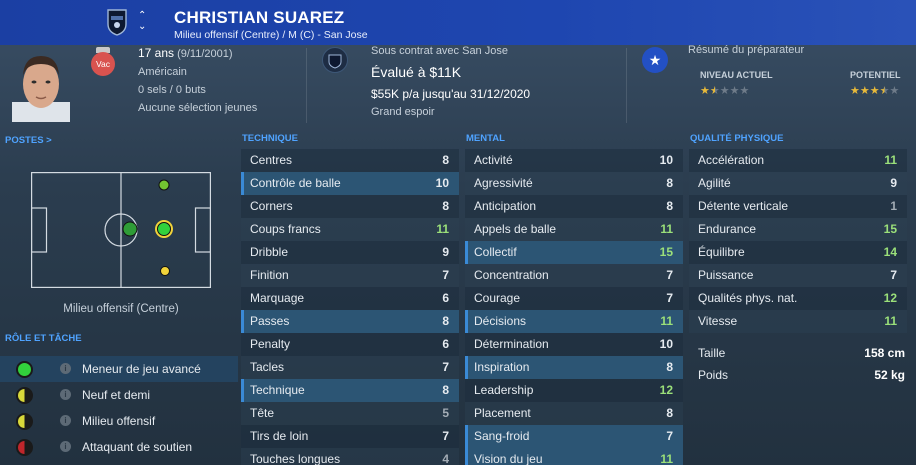 Image resolution: width=916 pixels, height=465 pixels. Describe the element at coordinates (350, 298) in the screenshot. I see `attribute-row: Marquage 6` at that location.